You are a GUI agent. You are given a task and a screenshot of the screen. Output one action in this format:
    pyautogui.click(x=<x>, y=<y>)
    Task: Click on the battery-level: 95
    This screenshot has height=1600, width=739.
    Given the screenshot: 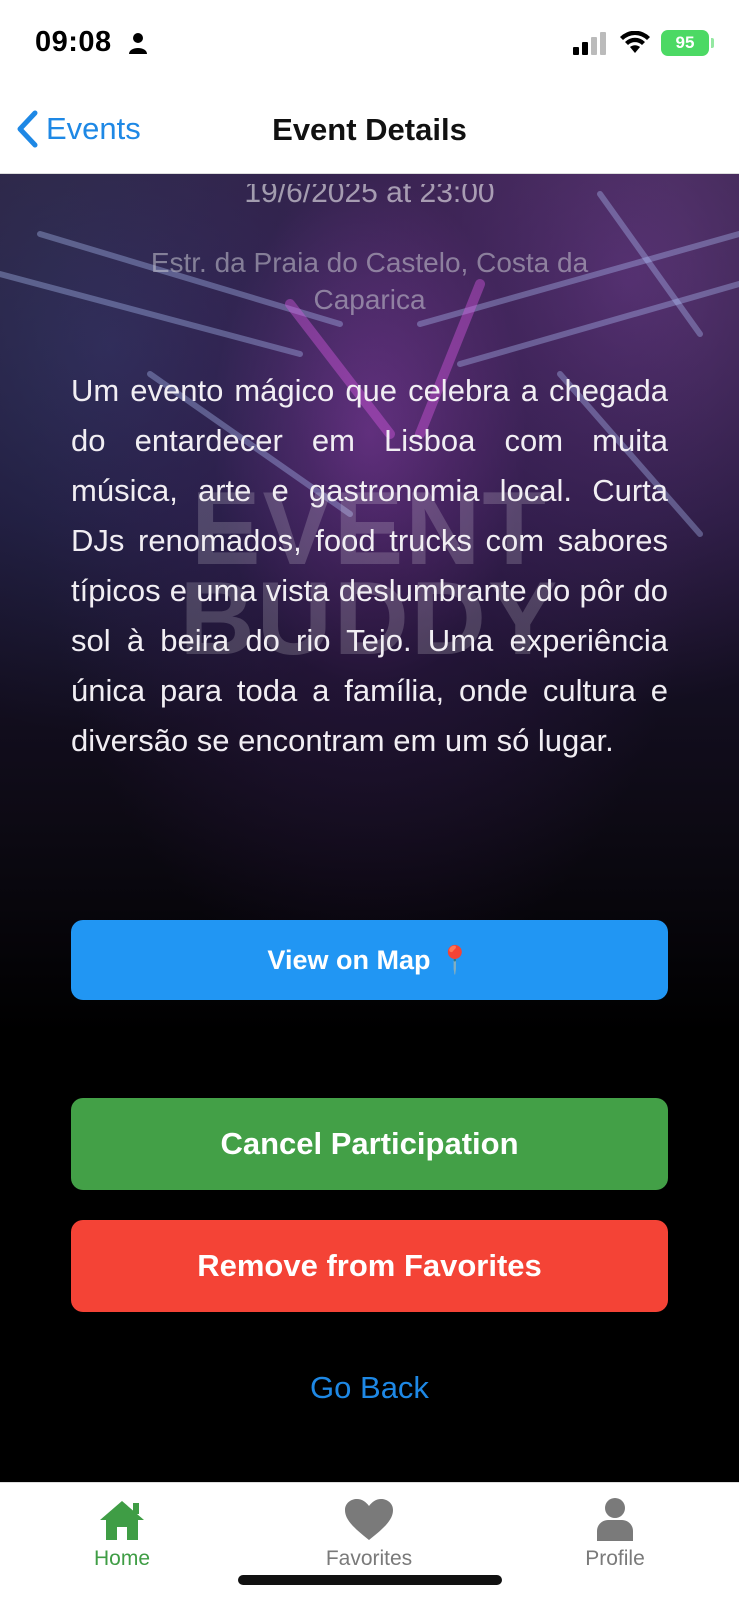 What is the action you would take?
    pyautogui.click(x=685, y=42)
    